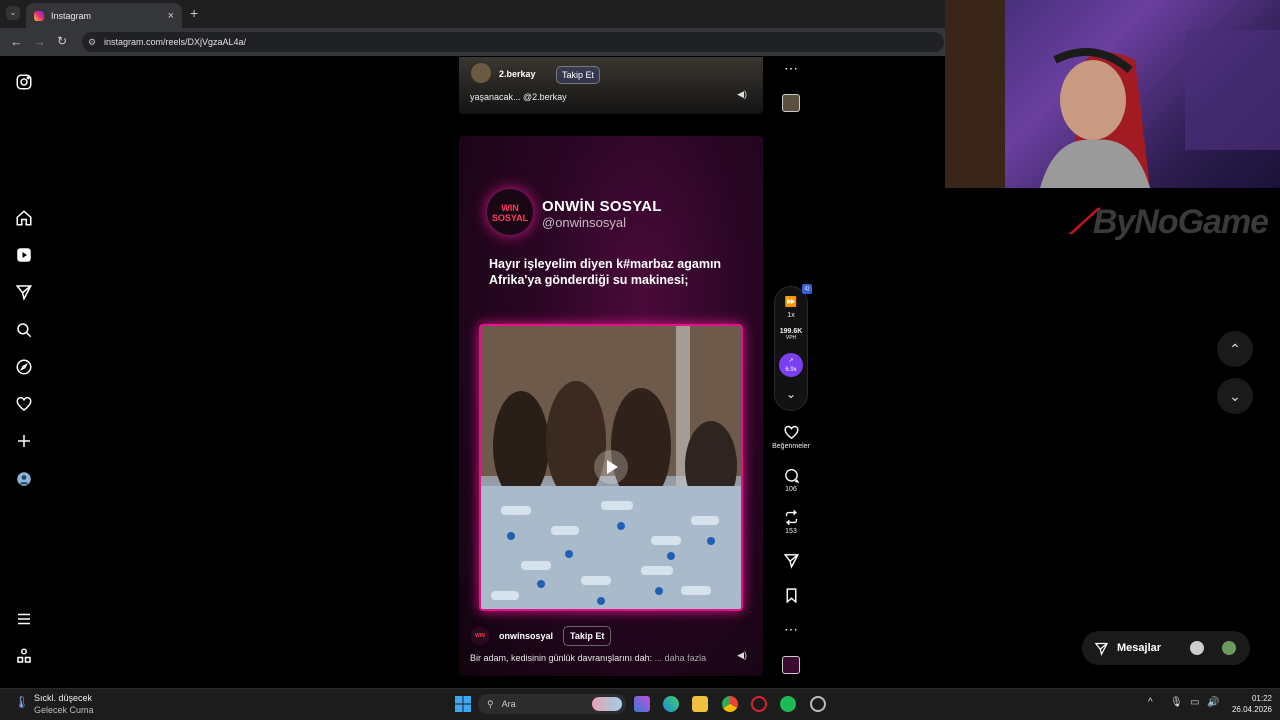 This screenshot has height=720, width=1280. What do you see at coordinates (791, 302) in the screenshot?
I see `fast-forward-icon: ⏩` at bounding box center [791, 302].